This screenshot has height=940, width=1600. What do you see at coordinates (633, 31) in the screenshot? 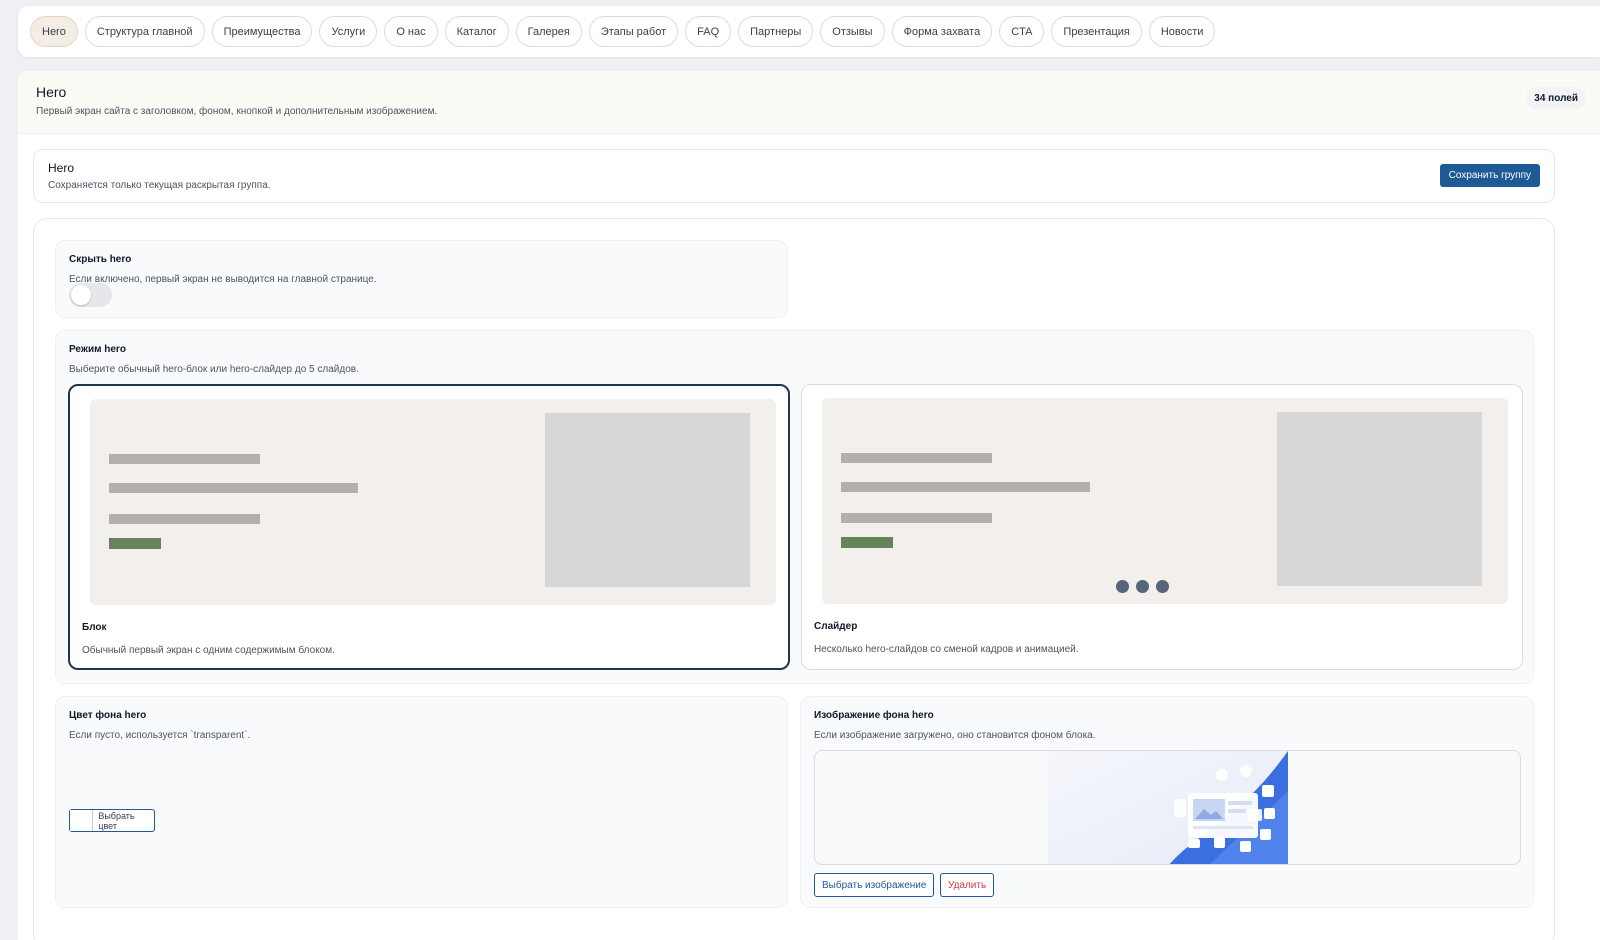
I see `tab-work-stages: Этапы работ` at bounding box center [633, 31].